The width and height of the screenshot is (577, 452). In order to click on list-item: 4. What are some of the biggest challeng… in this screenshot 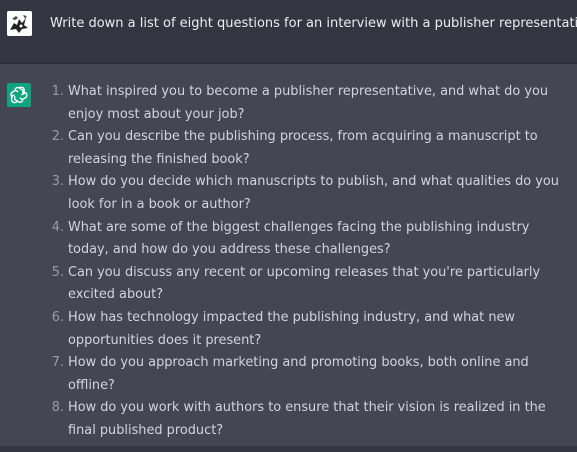, I will do `click(288, 239)`.